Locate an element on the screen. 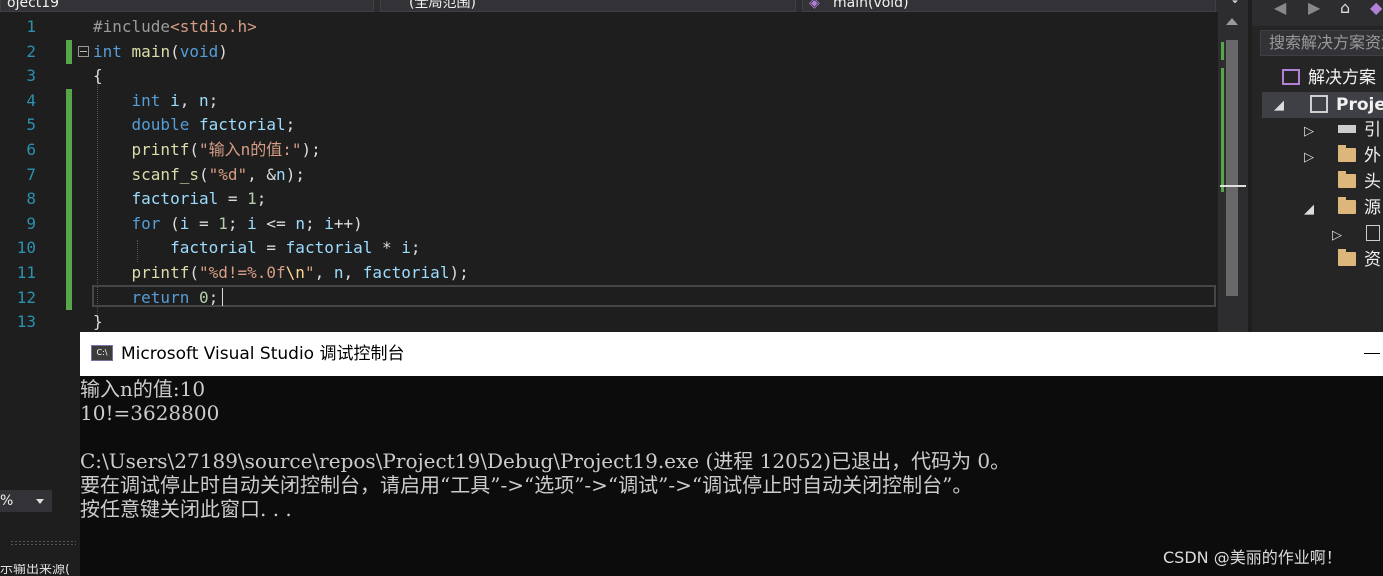 The height and width of the screenshot is (576, 1383). line-number: 8 is located at coordinates (31, 199).